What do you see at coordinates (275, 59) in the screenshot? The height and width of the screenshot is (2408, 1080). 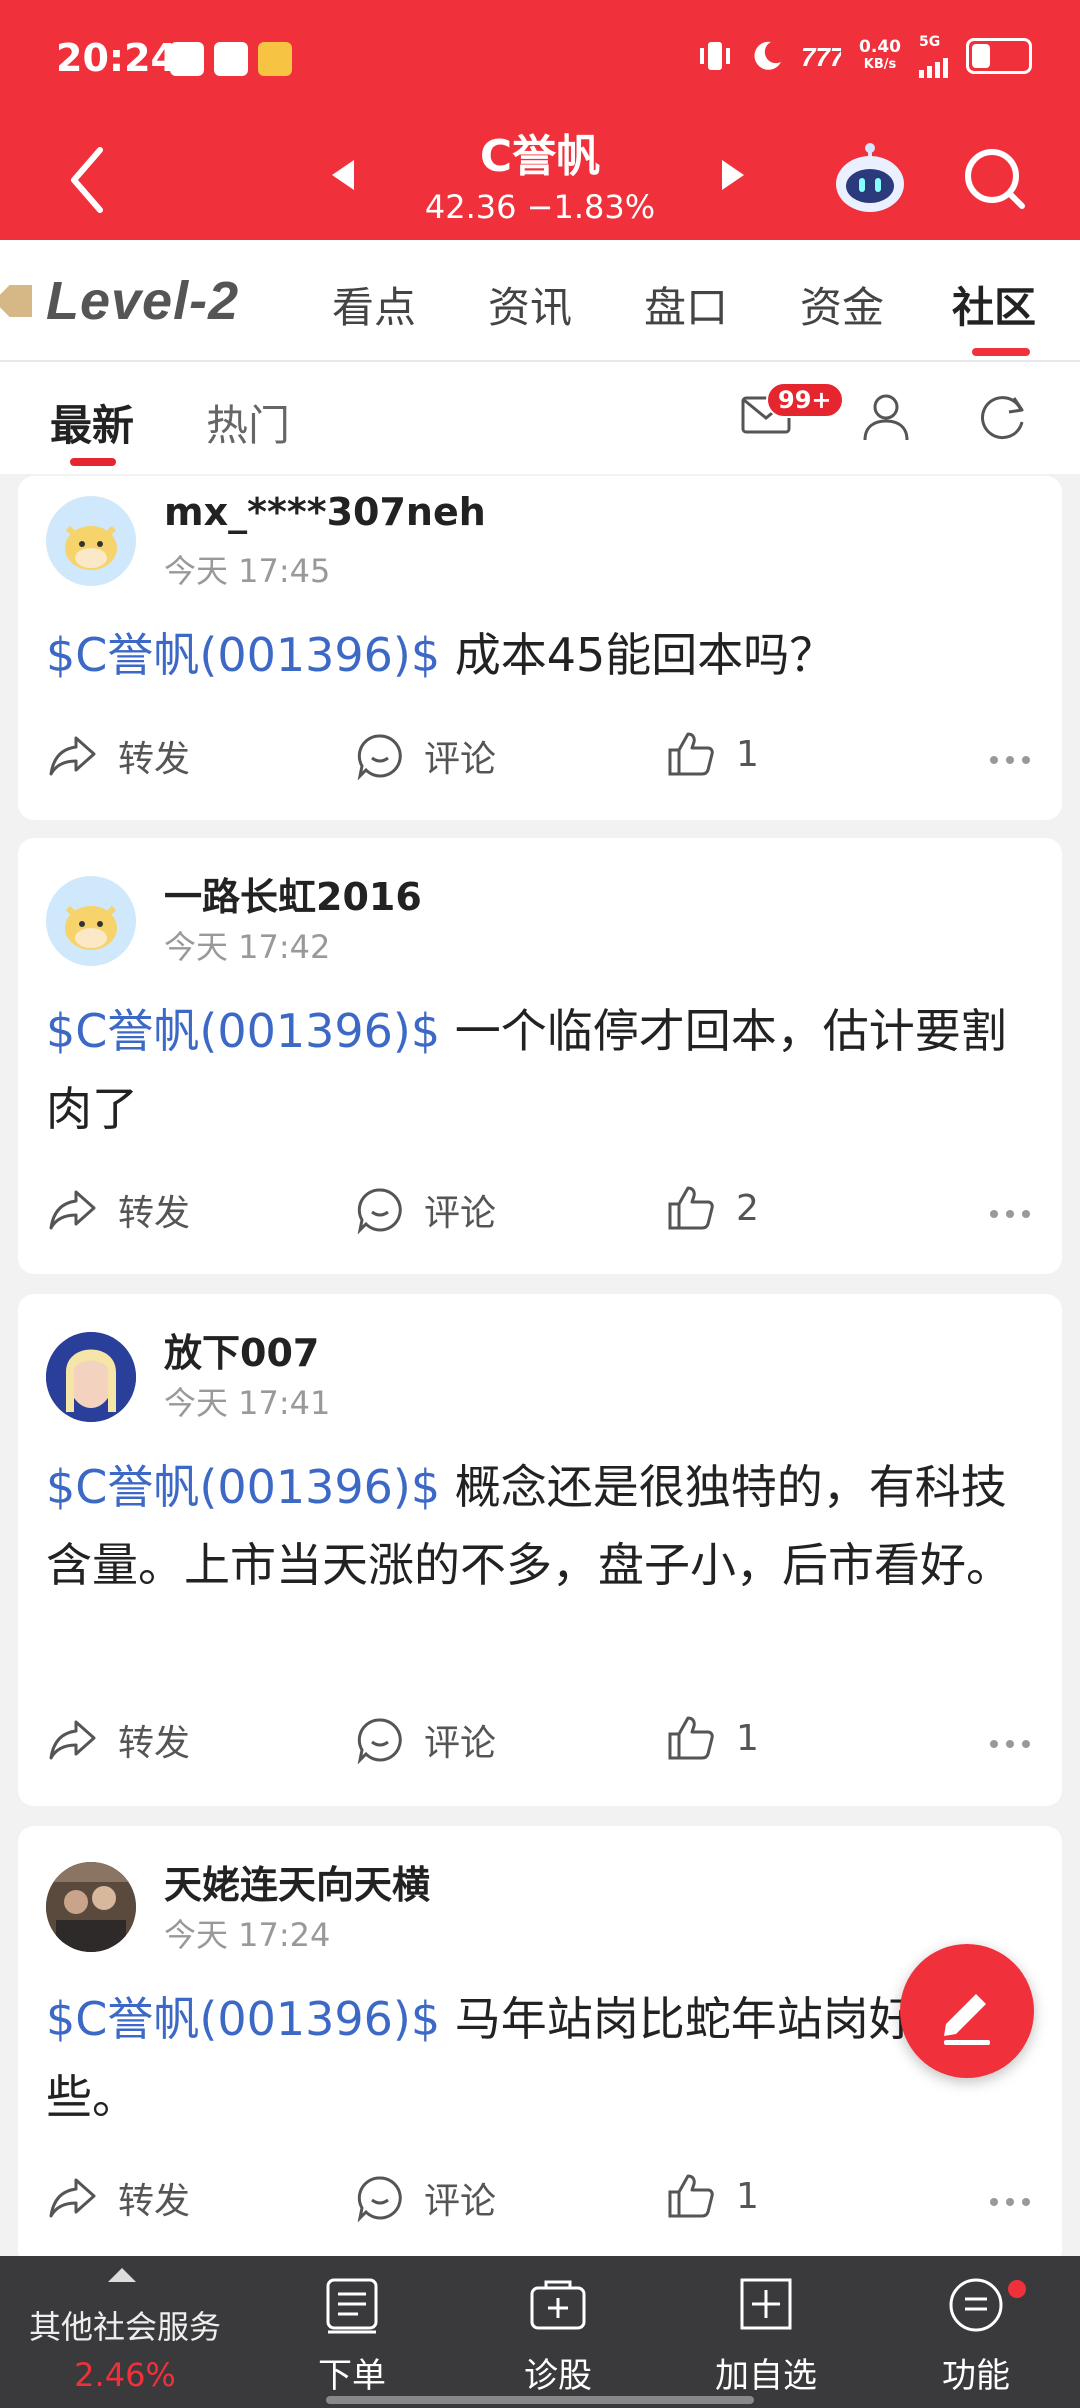 I see `app-notification-icon` at bounding box center [275, 59].